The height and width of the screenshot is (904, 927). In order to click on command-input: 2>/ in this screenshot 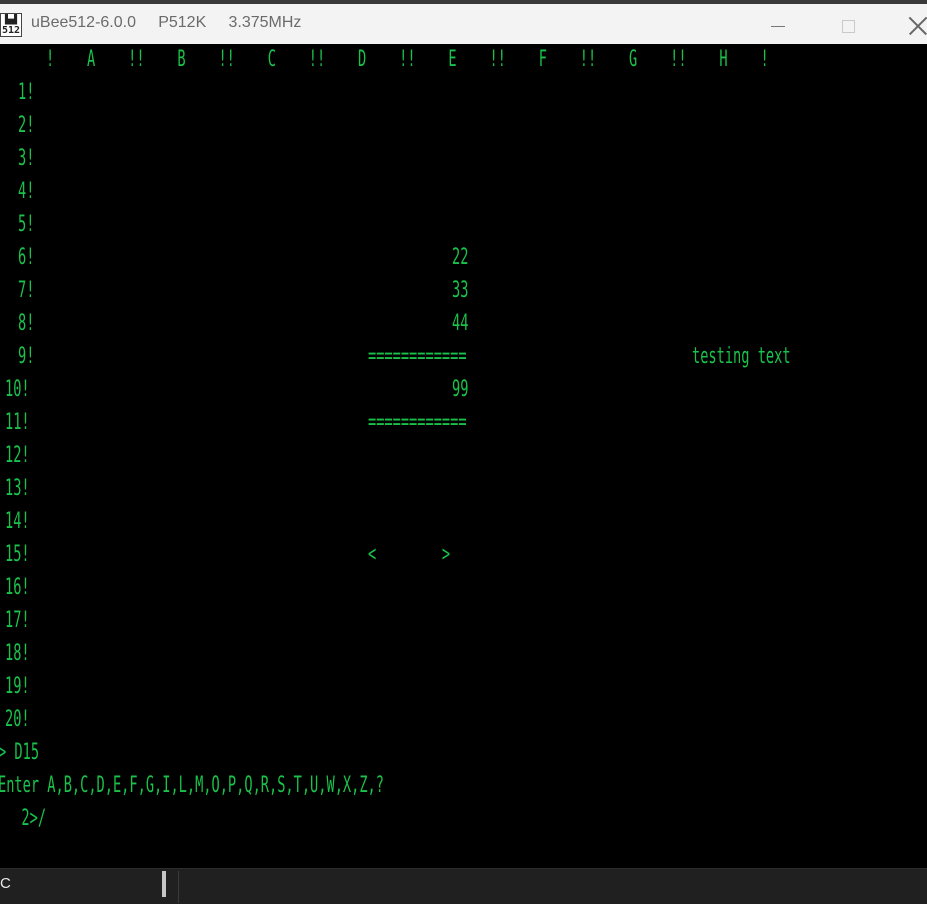, I will do `click(25, 819)`.